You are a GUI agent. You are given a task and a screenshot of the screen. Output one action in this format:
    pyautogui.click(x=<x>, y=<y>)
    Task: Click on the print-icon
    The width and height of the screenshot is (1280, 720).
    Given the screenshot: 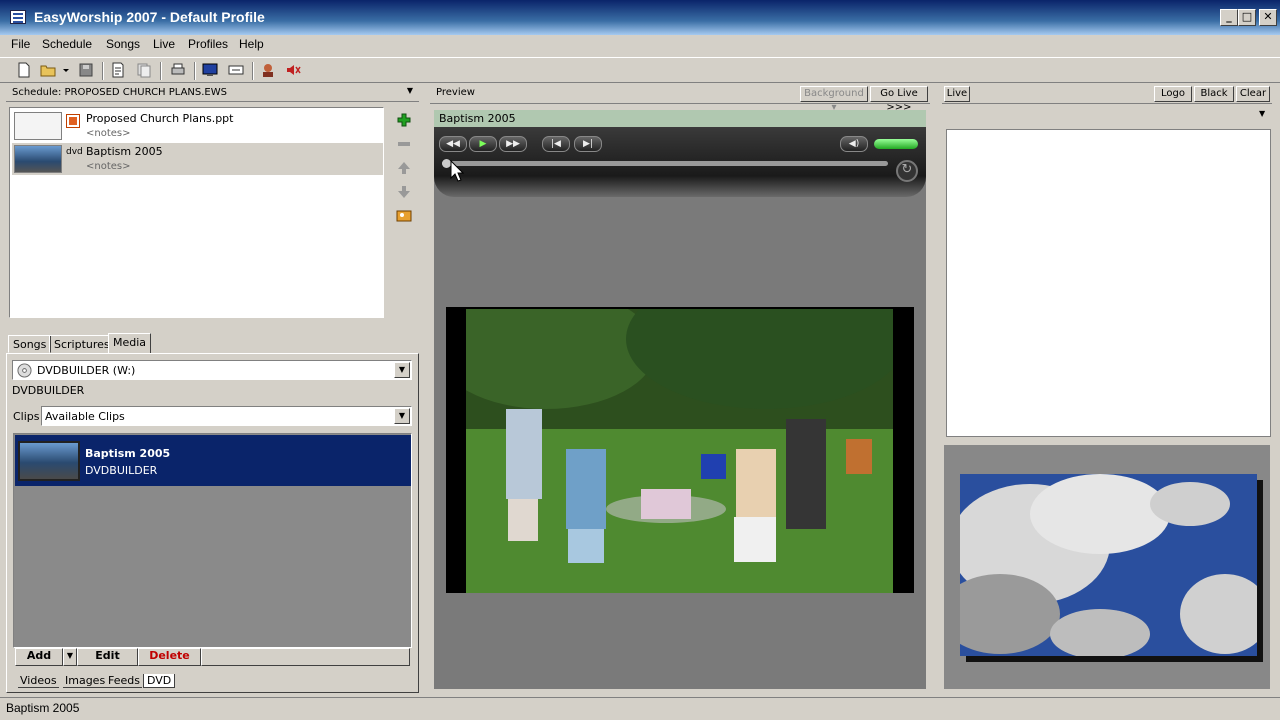 What is the action you would take?
    pyautogui.click(x=178, y=70)
    